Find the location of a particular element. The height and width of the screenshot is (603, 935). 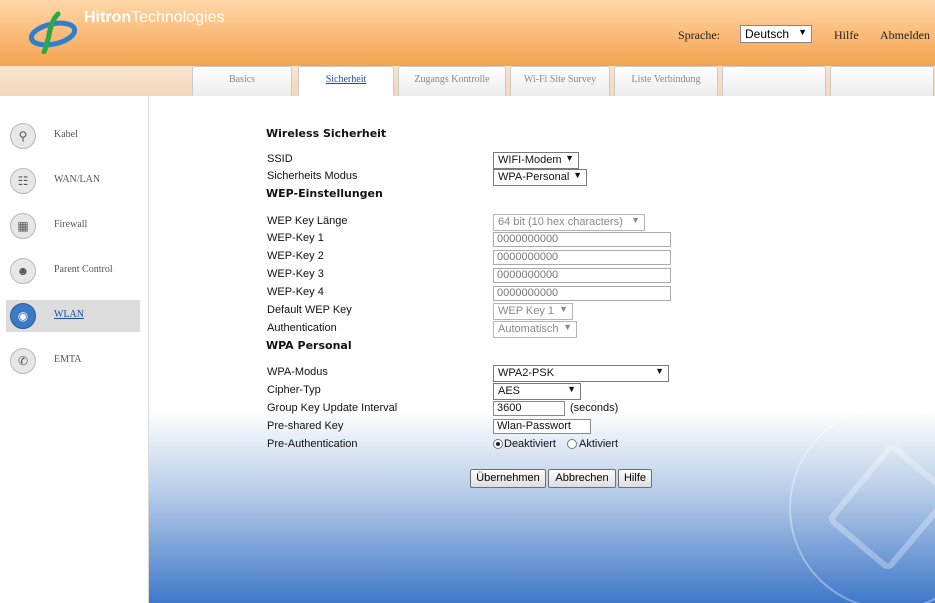

tab-wifi-site-survey: Wi-Fi Site Survey is located at coordinates (560, 81).